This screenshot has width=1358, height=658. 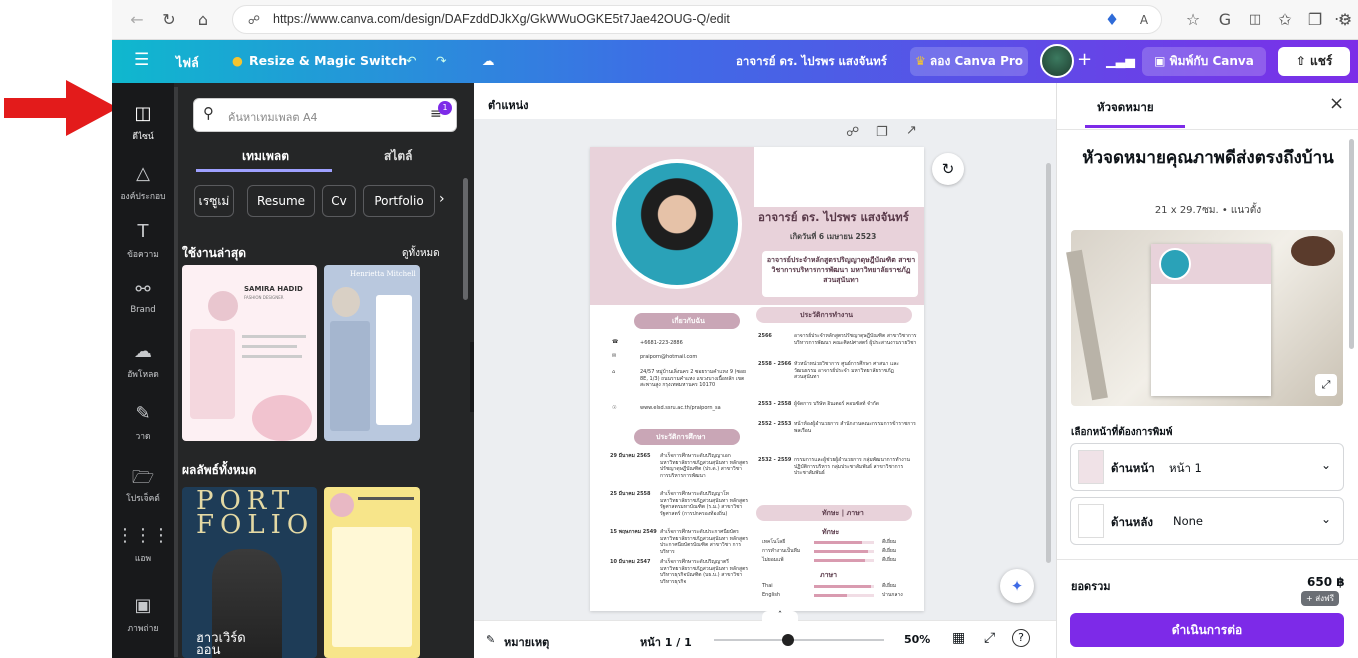 I want to click on chip-portfolio: Portfolio, so click(x=399, y=201).